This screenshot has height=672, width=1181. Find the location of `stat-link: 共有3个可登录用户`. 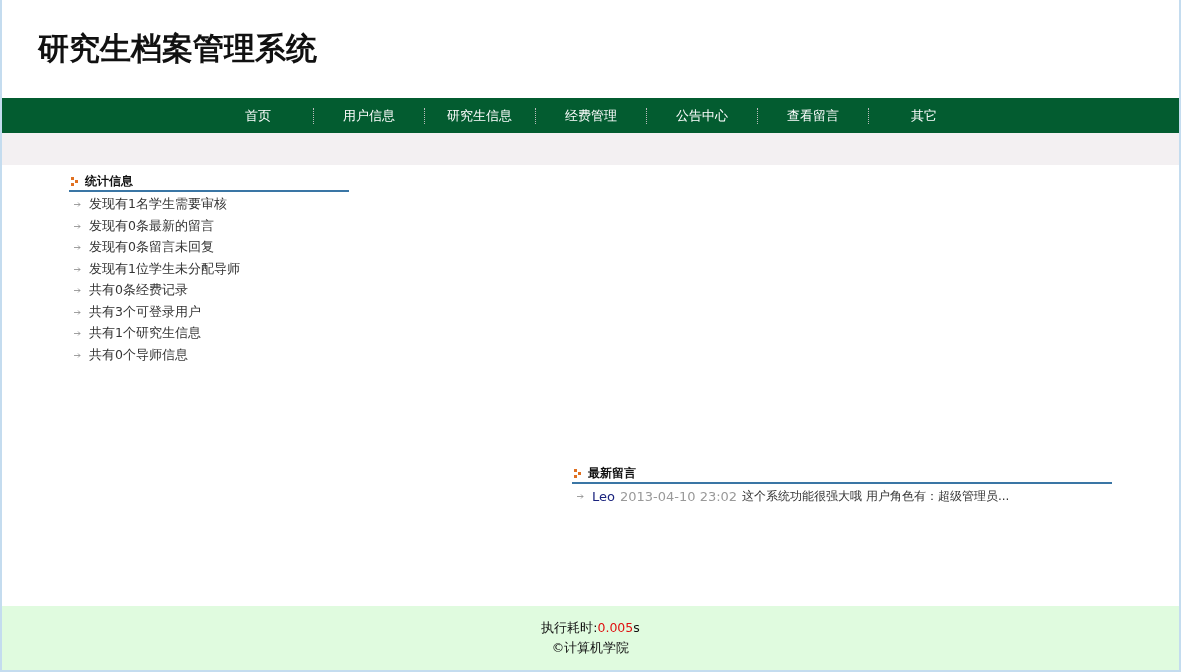

stat-link: 共有3个可登录用户 is located at coordinates (145, 312).